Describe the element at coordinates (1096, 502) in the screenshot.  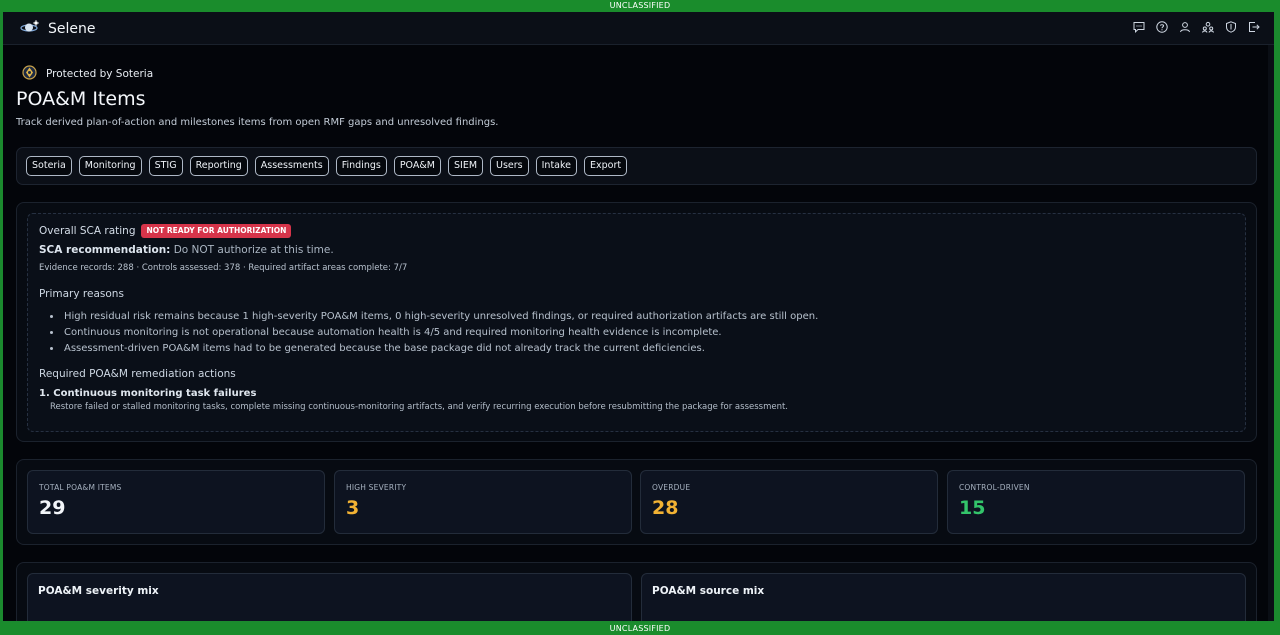
I see `stat-card-control-driven: CONTROL-DRIVEN 15` at that location.